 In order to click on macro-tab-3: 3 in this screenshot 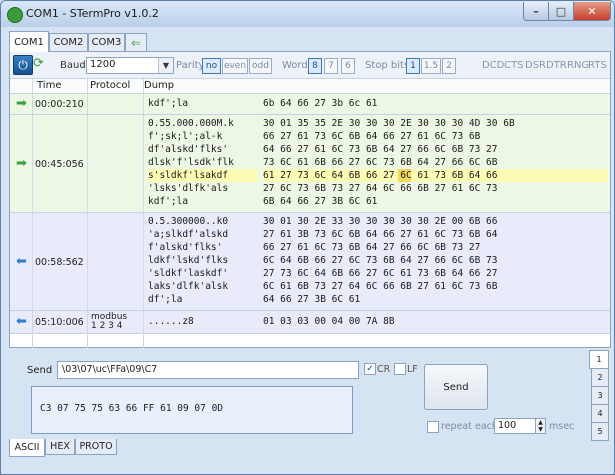, I will do `click(600, 395)`.